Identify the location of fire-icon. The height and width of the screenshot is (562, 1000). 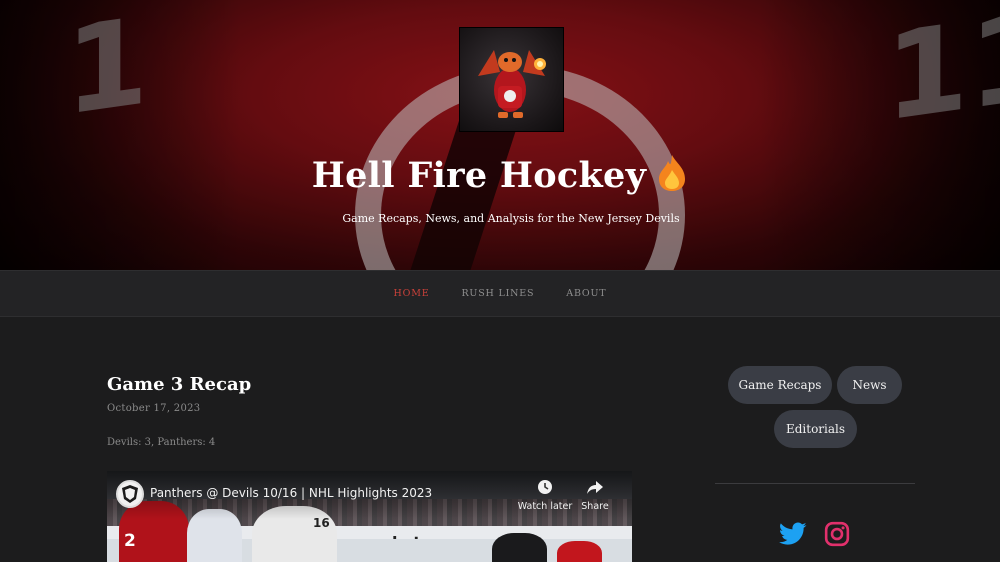
(672, 177).